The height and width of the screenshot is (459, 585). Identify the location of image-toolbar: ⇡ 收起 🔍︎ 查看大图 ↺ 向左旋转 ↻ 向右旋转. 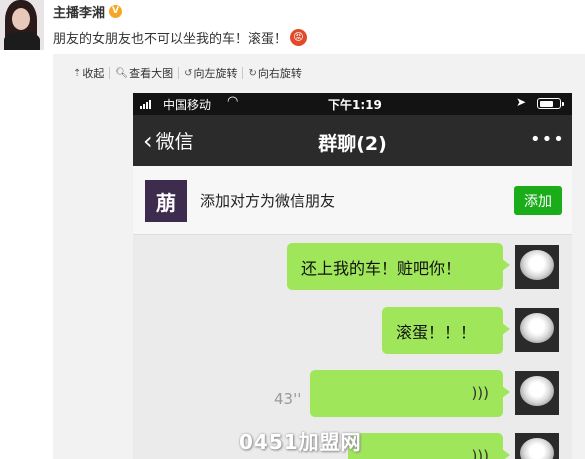
(187, 73).